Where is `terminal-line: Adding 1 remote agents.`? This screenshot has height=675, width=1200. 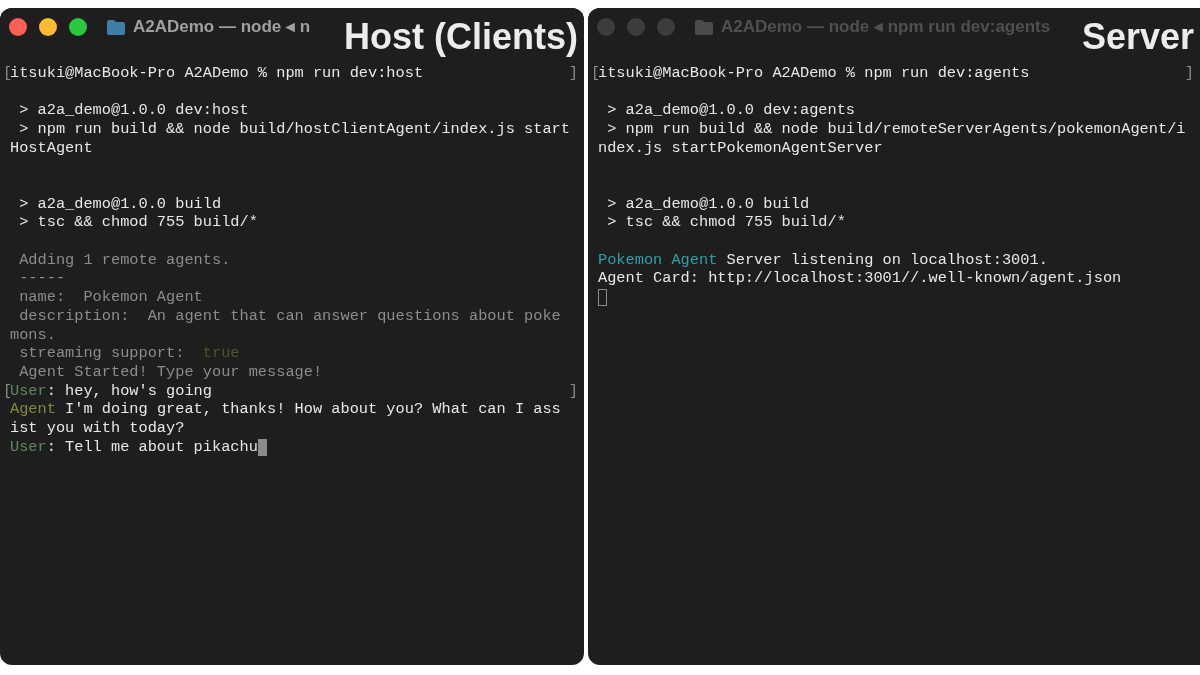 terminal-line: Adding 1 remote agents. is located at coordinates (124, 260).